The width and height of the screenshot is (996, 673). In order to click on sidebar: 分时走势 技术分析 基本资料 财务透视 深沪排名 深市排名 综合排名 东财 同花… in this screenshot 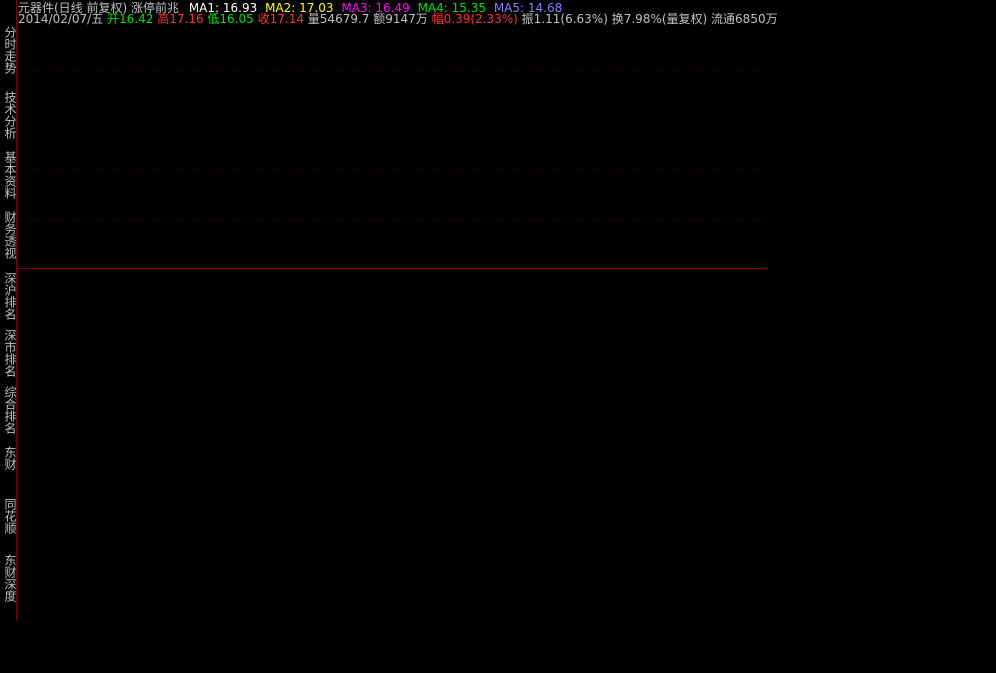, I will do `click(8, 310)`.